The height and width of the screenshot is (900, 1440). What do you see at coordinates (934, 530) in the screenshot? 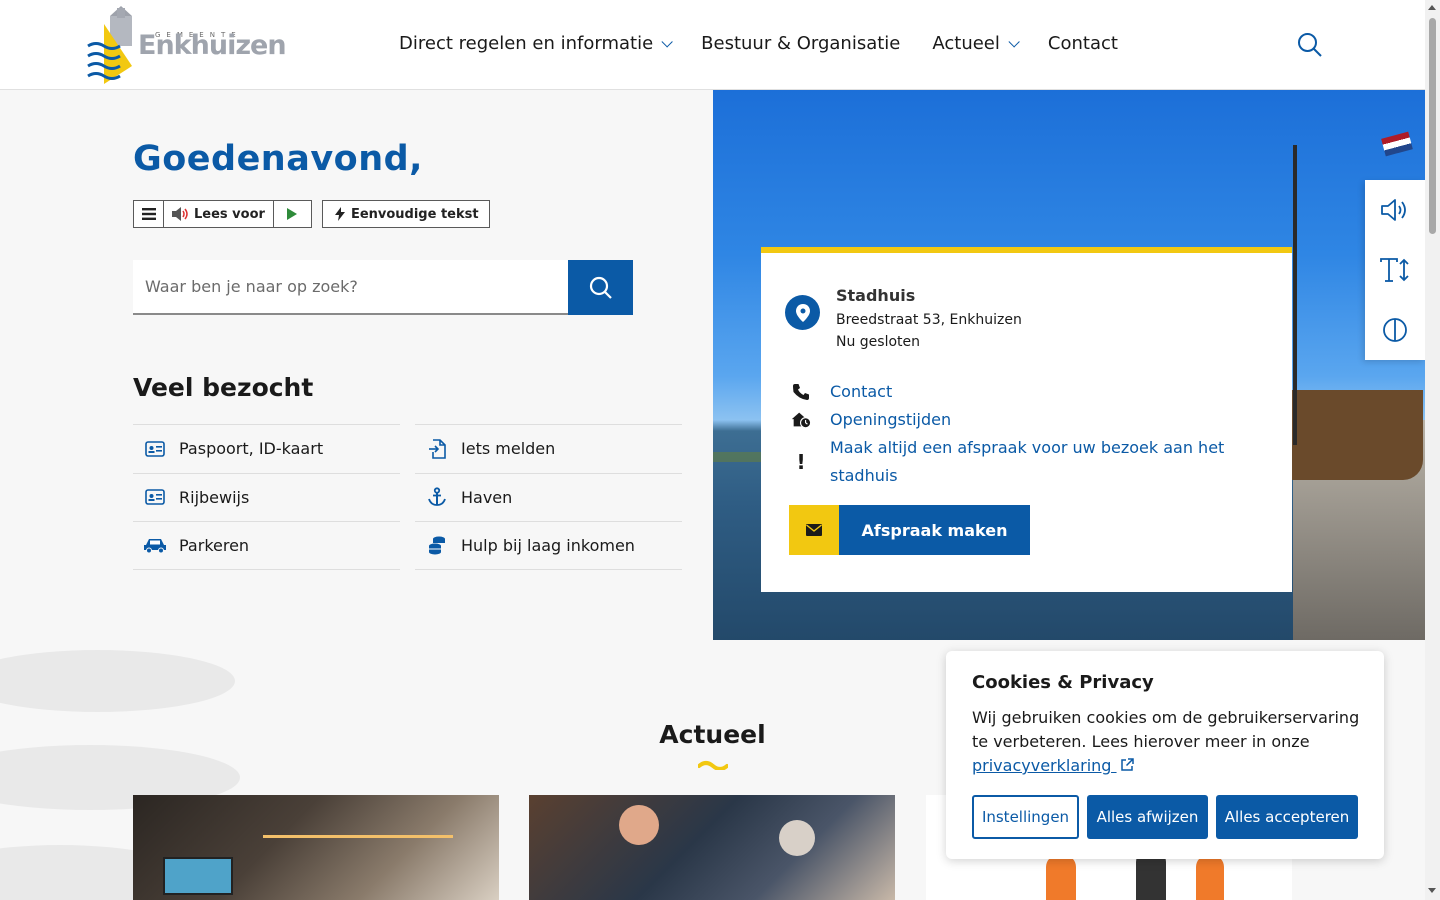
I see `make-appointment-label: Afspraak maken` at bounding box center [934, 530].